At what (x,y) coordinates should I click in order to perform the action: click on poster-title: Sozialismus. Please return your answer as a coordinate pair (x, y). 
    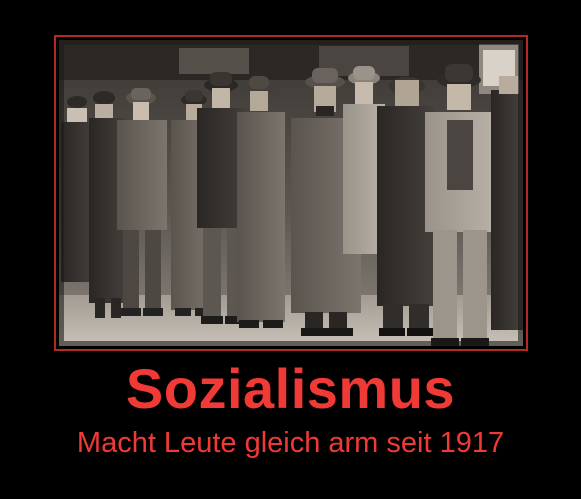
    Looking at the image, I should click on (290, 388).